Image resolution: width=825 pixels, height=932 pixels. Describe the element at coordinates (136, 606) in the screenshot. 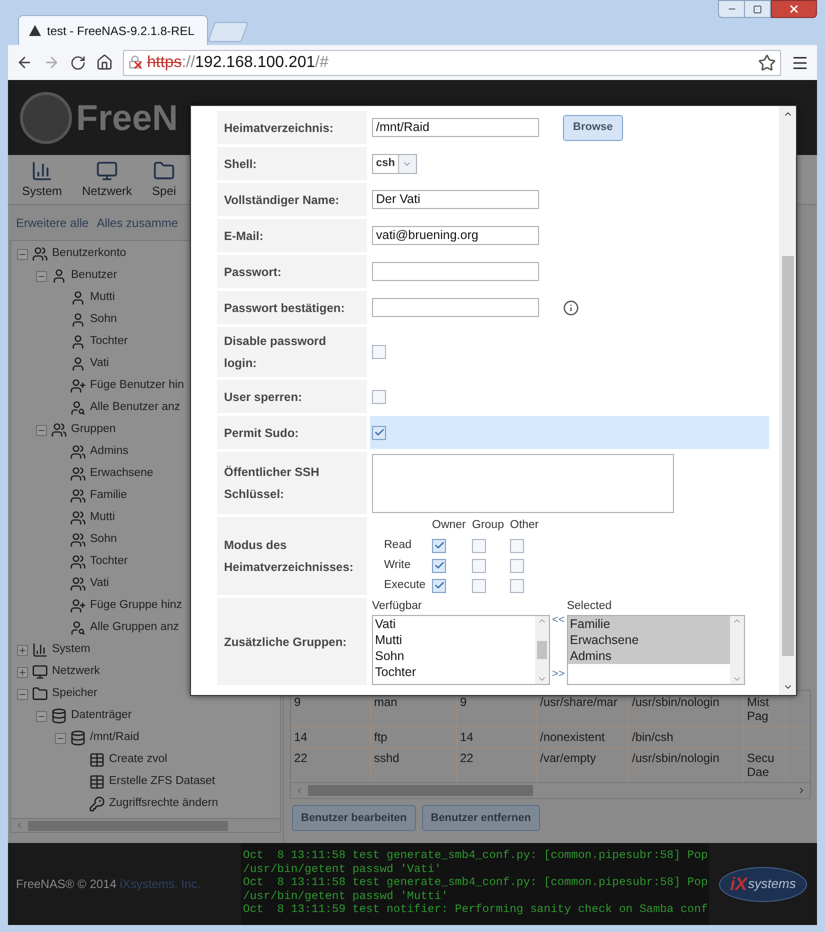

I see `tree-item: Füge Gruppe hinz` at that location.